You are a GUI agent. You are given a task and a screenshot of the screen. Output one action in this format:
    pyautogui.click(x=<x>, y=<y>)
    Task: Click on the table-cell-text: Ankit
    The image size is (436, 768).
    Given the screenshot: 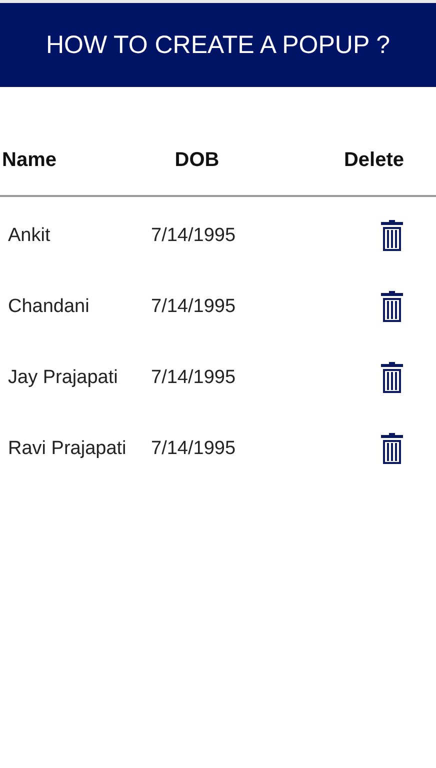 What is the action you would take?
    pyautogui.click(x=29, y=235)
    